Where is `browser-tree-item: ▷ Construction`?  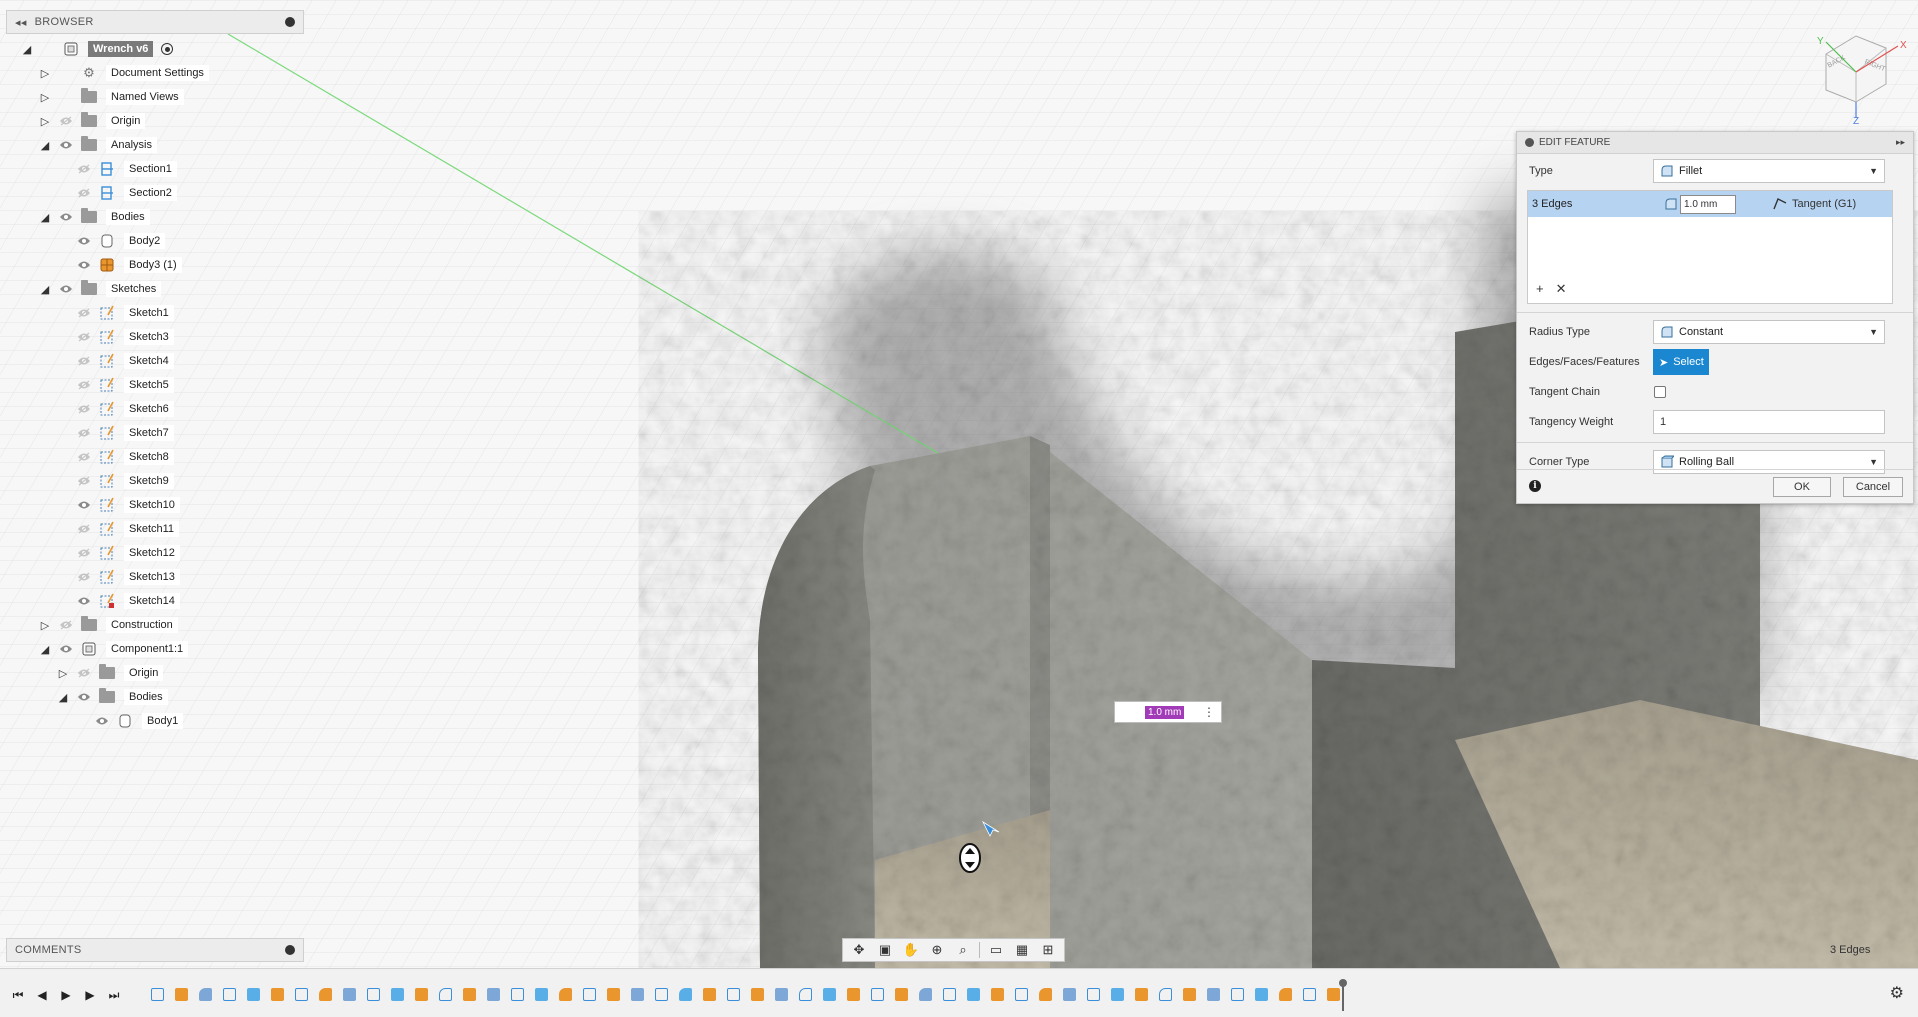 browser-tree-item: ▷ Construction is located at coordinates (108, 625).